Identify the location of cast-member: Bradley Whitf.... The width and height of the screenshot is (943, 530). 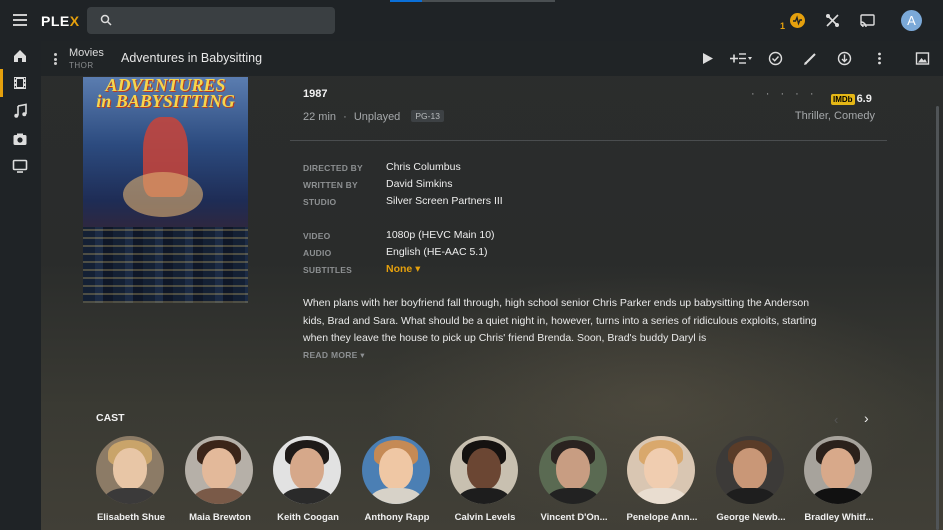
(839, 483).